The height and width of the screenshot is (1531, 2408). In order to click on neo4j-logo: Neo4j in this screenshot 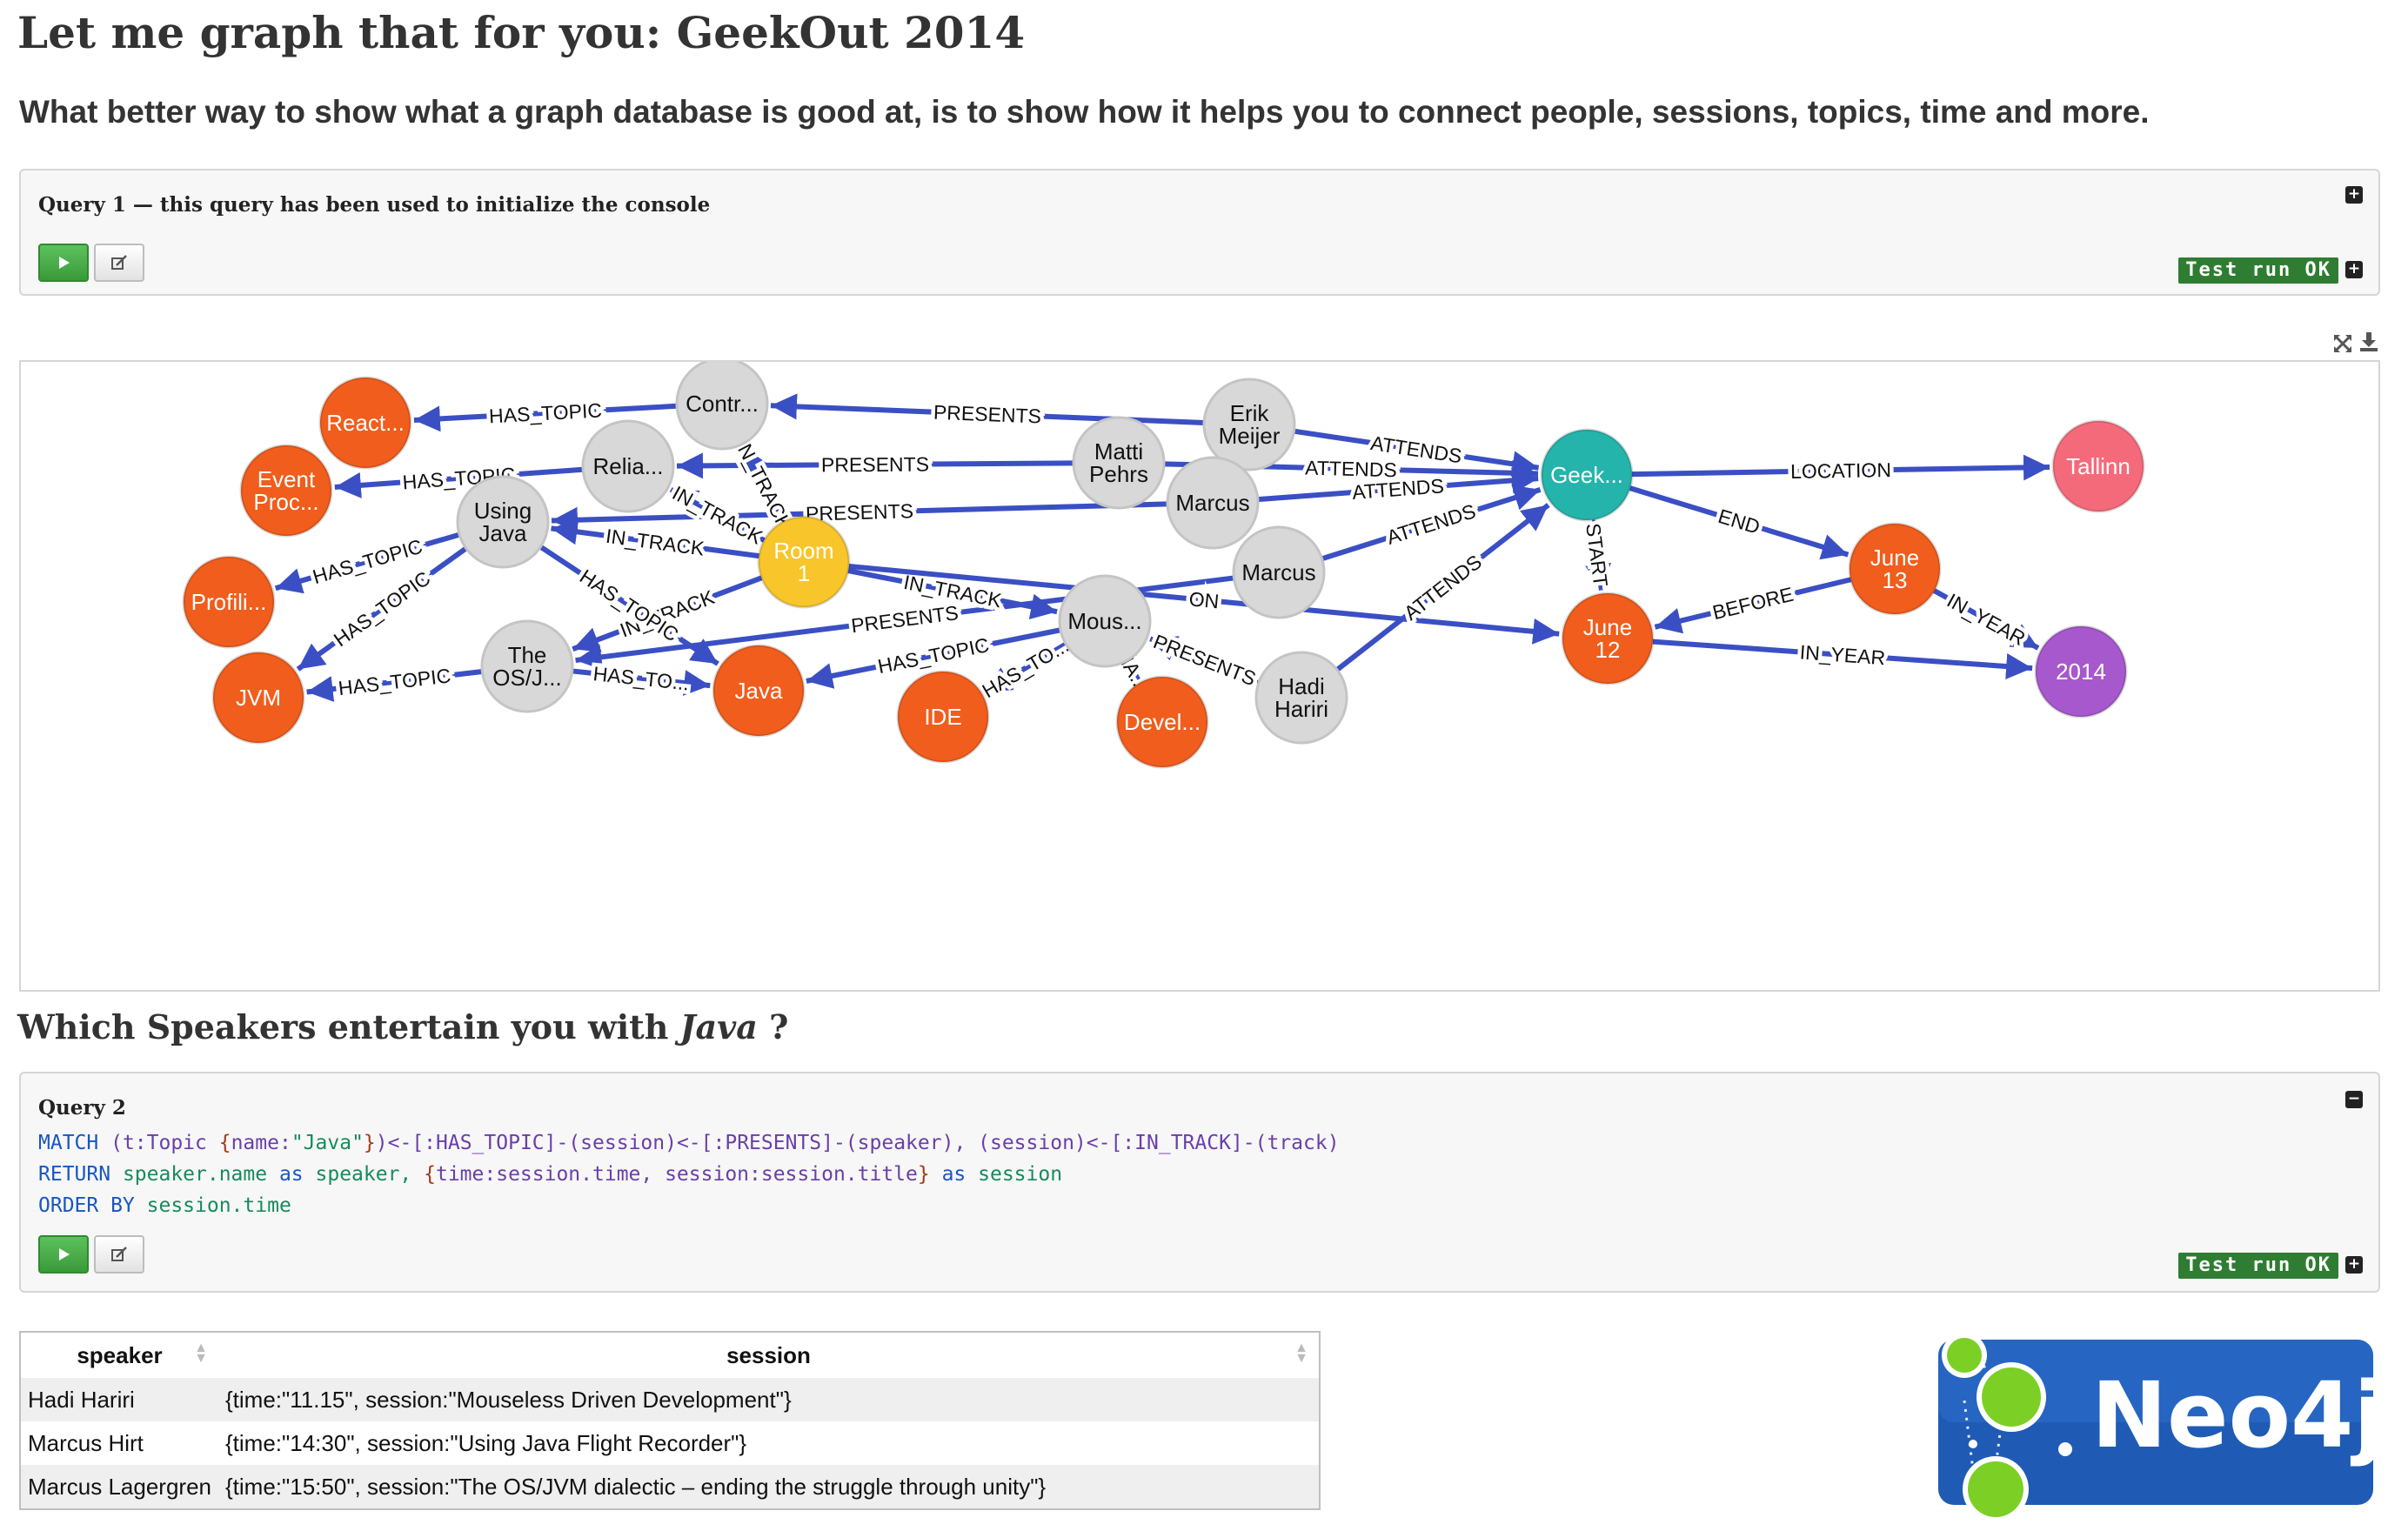, I will do `click(2157, 1426)`.